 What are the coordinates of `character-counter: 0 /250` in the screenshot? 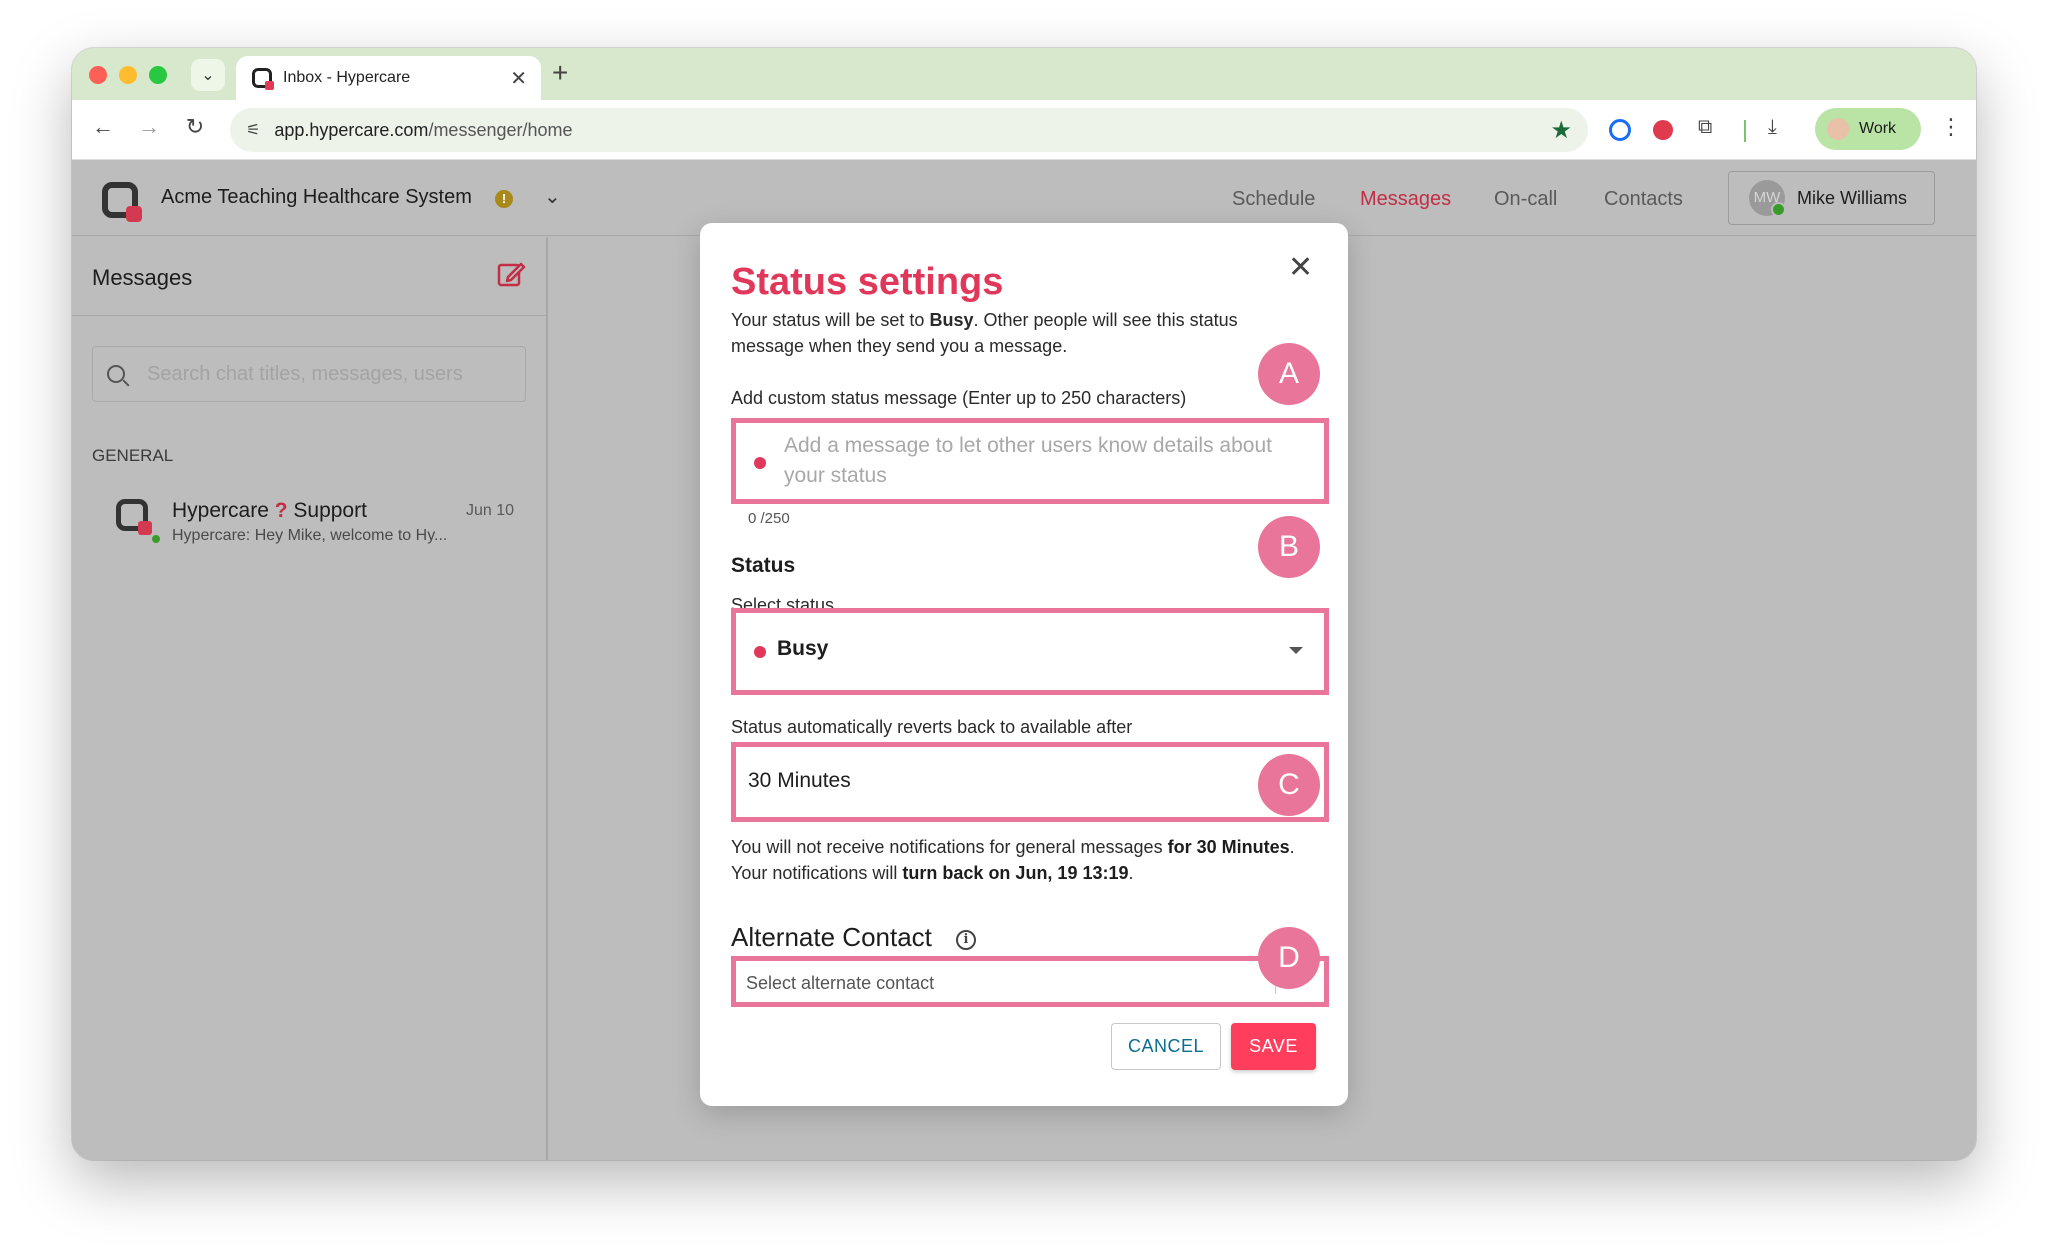 It's located at (769, 518).